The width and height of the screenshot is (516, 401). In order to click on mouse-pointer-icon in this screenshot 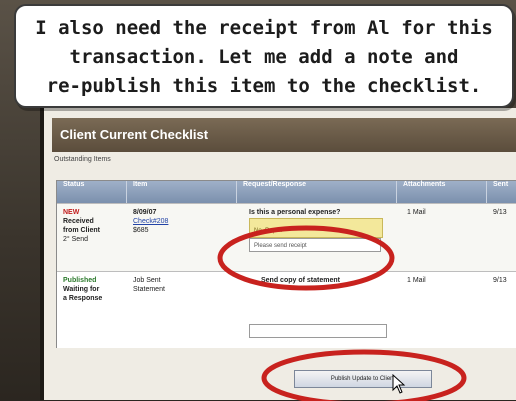, I will do `click(399, 384)`.